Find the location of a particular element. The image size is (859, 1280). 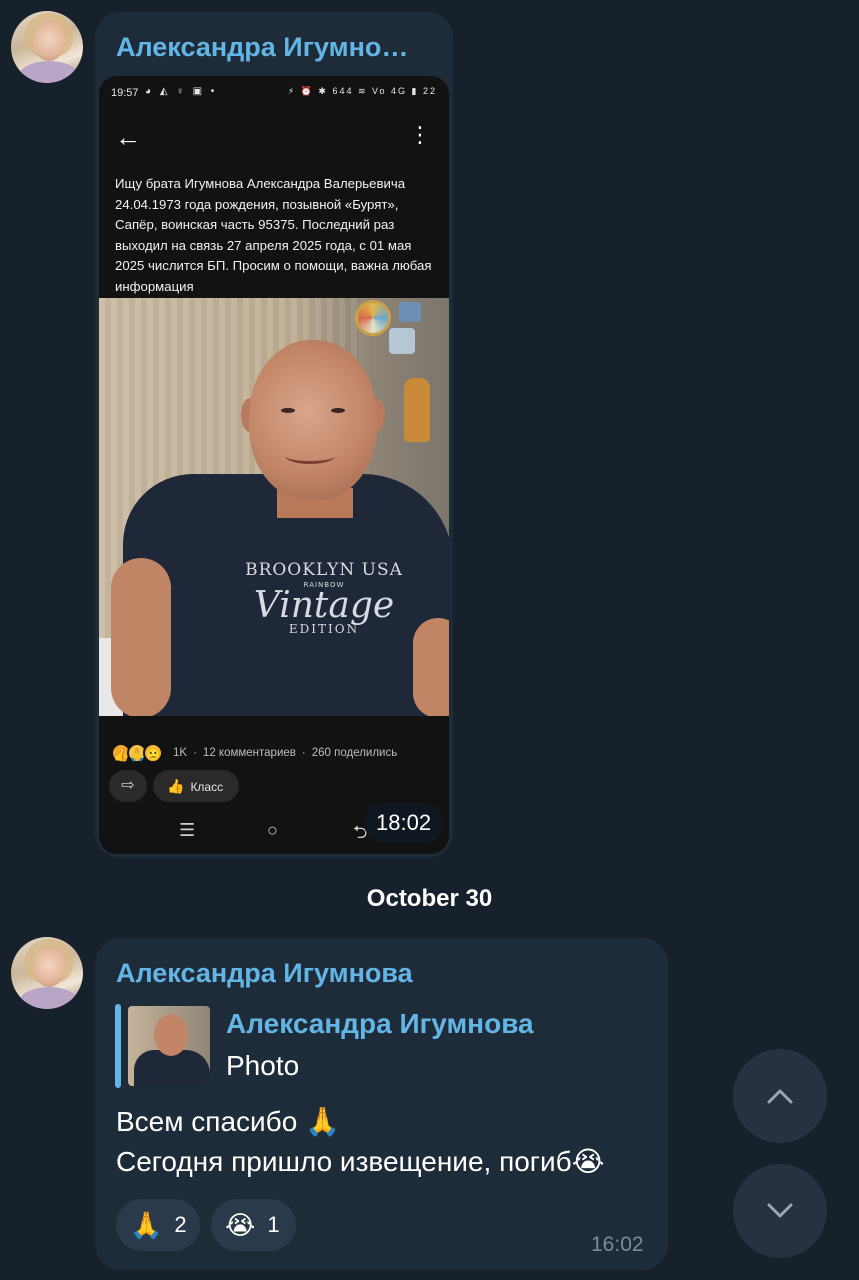

chevron-down-icon is located at coordinates (780, 1210).